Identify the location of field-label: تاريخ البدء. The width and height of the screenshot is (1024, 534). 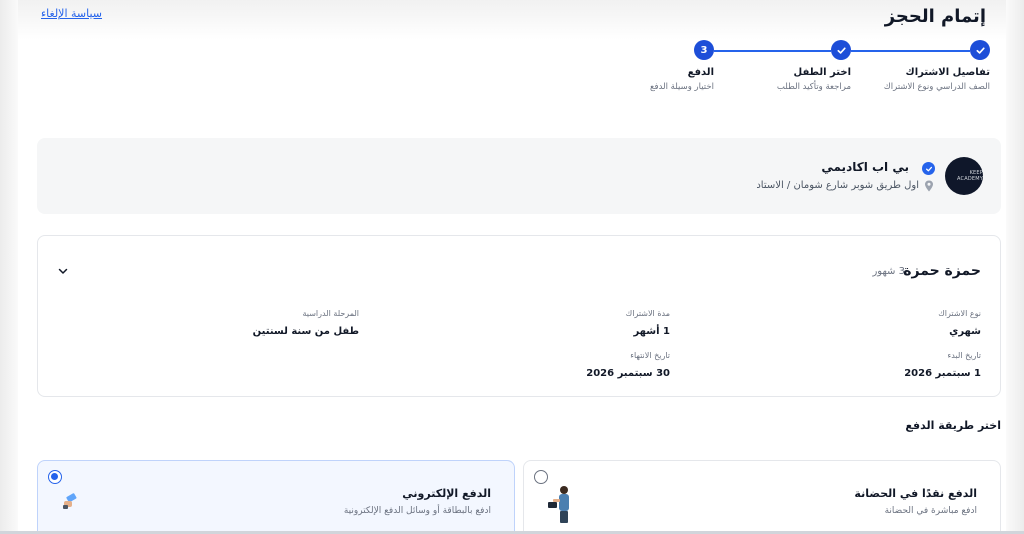
(964, 355).